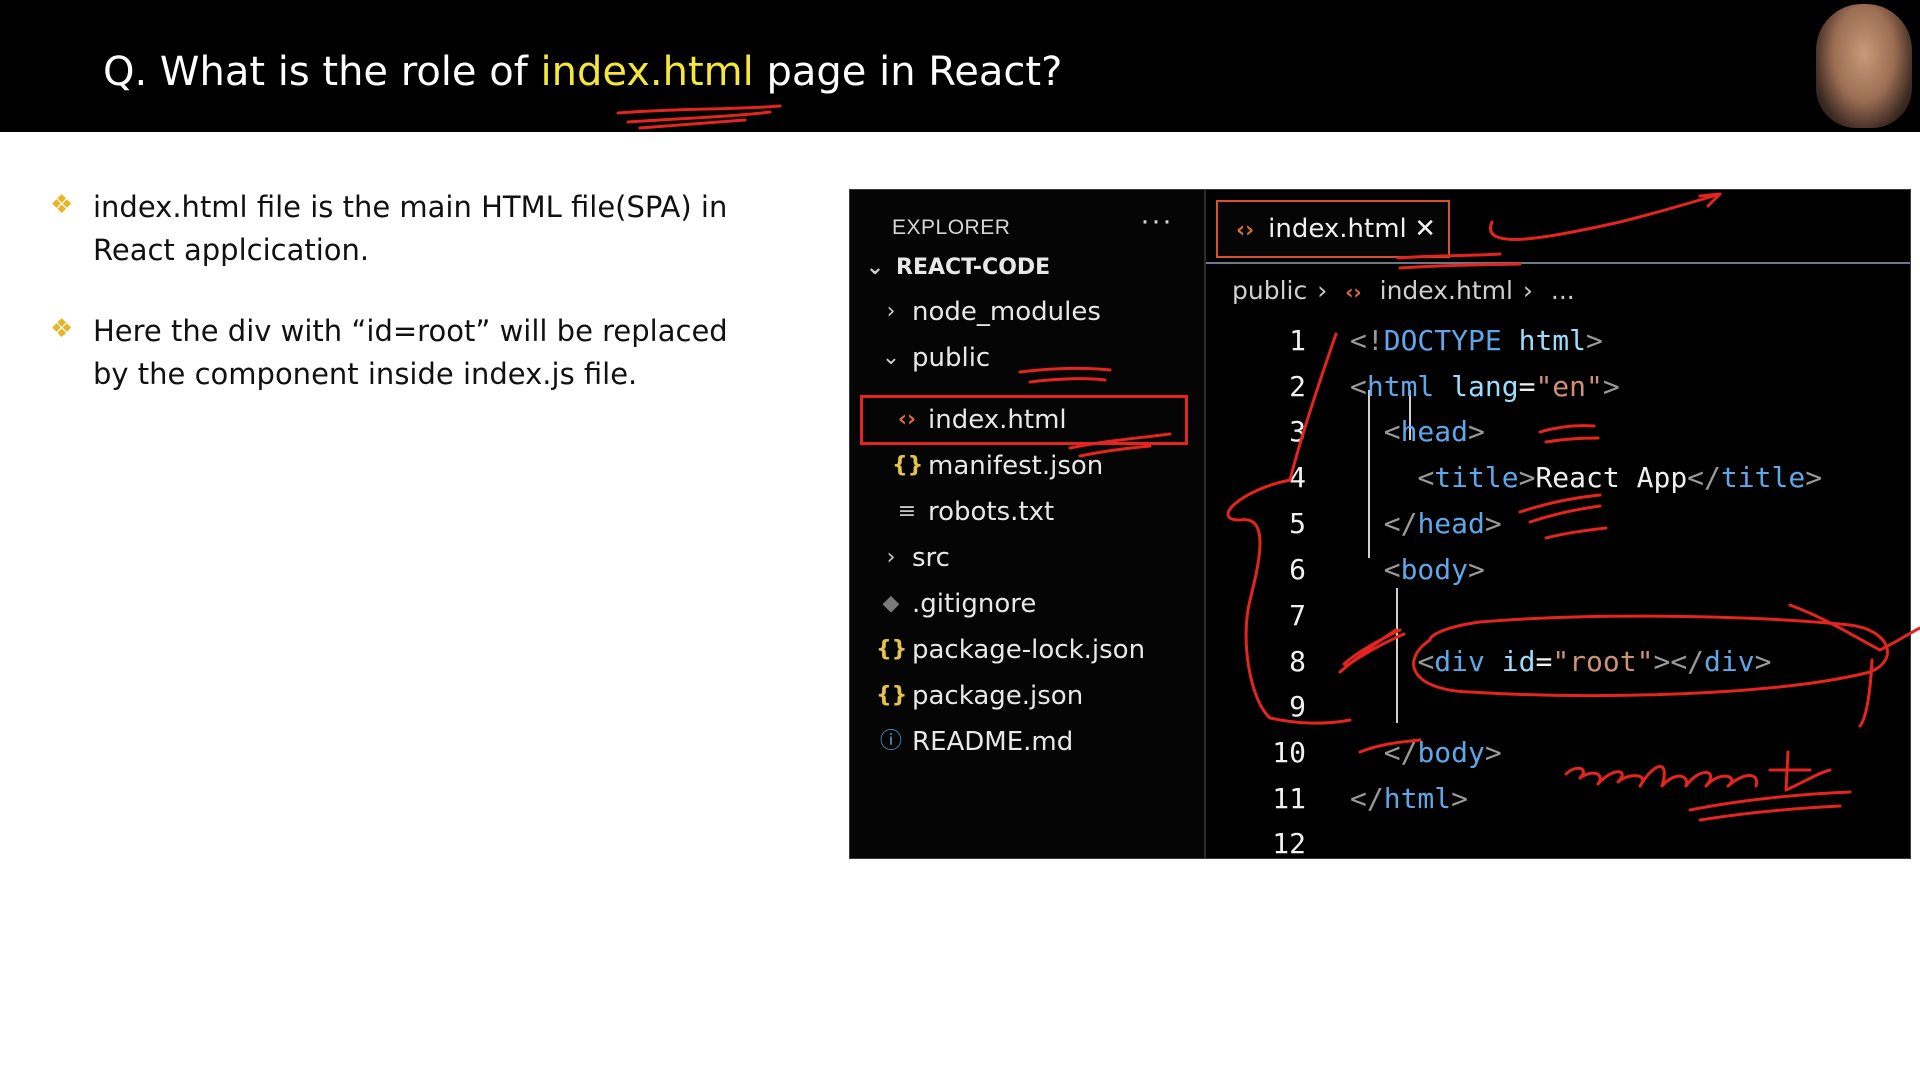  What do you see at coordinates (1353, 753) in the screenshot?
I see `code-line: 10 </body>` at bounding box center [1353, 753].